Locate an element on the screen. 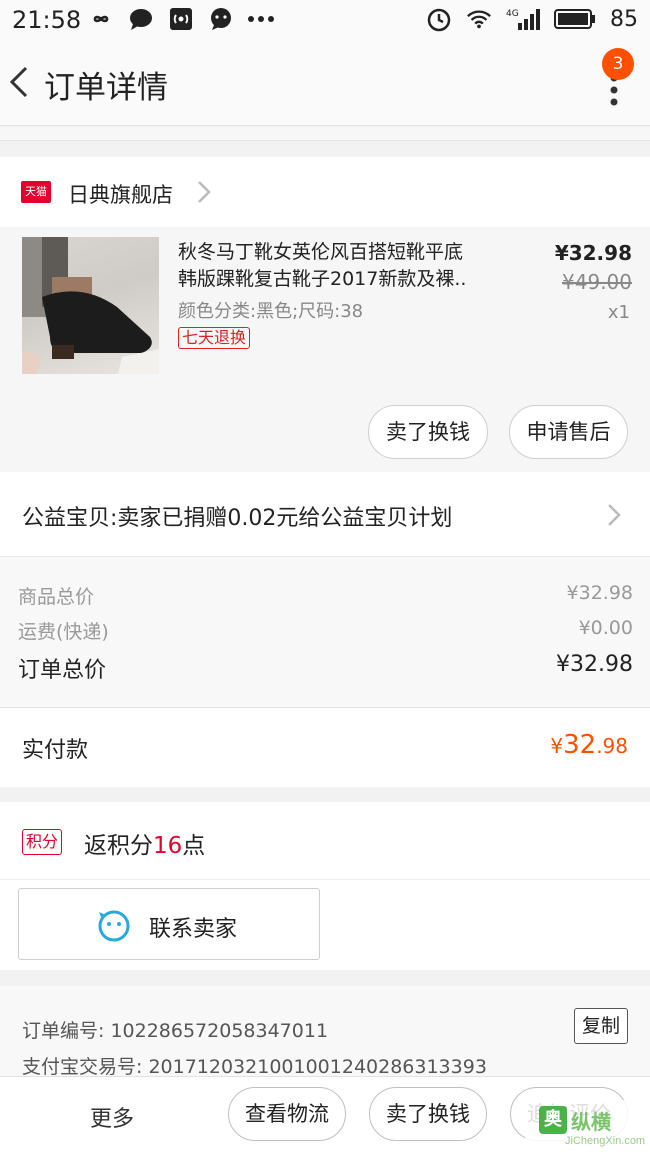 This screenshot has width=650, height=1155. contact-seller-button: 联系卖家 is located at coordinates (169, 924).